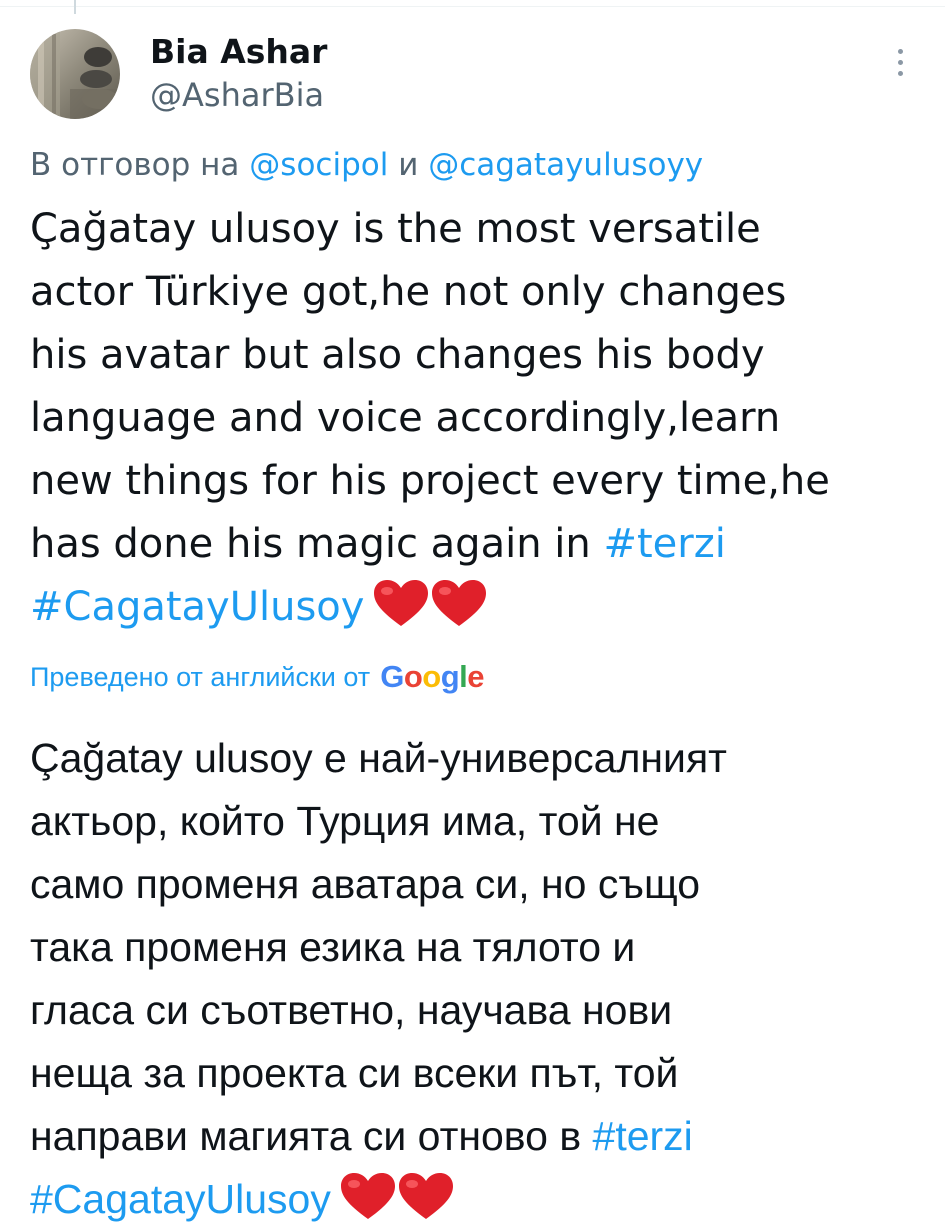 The width and height of the screenshot is (945, 1231). Describe the element at coordinates (408, 165) in the screenshot. I see `reply-conjunction: и` at that location.